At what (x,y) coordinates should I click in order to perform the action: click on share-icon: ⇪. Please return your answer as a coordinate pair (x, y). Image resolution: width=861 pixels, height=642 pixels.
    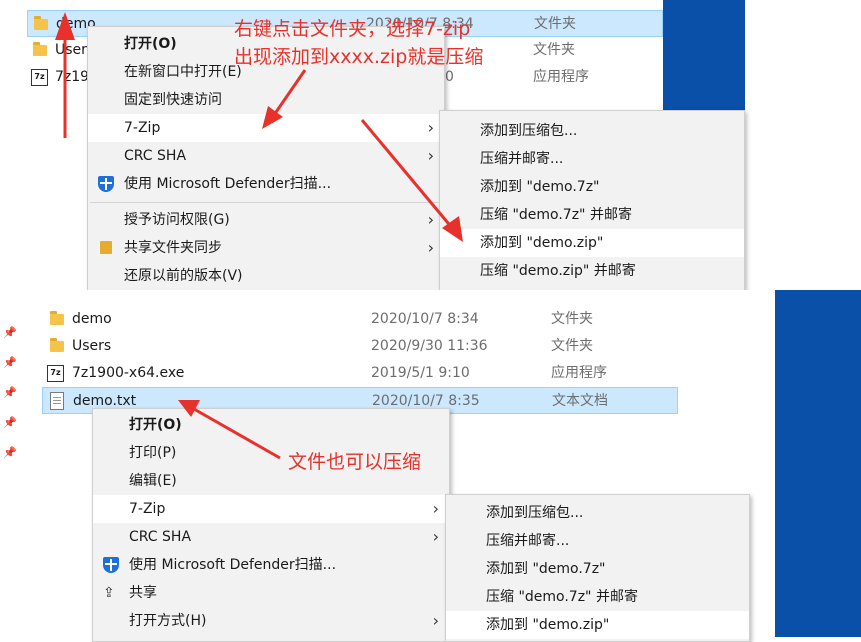
    Looking at the image, I should click on (109, 593).